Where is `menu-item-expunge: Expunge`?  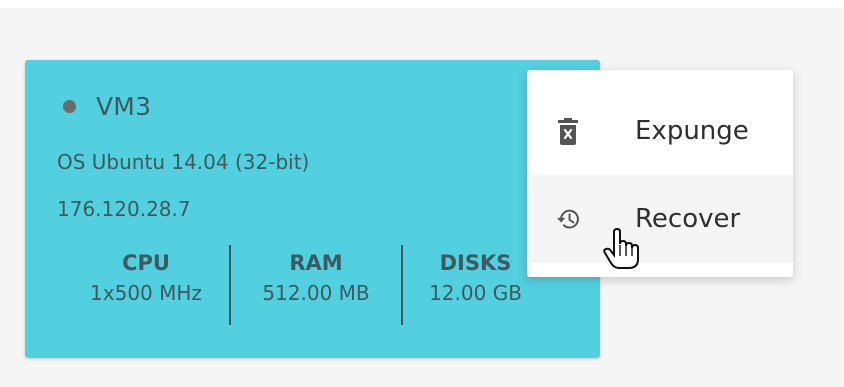 menu-item-expunge: Expunge is located at coordinates (660, 131).